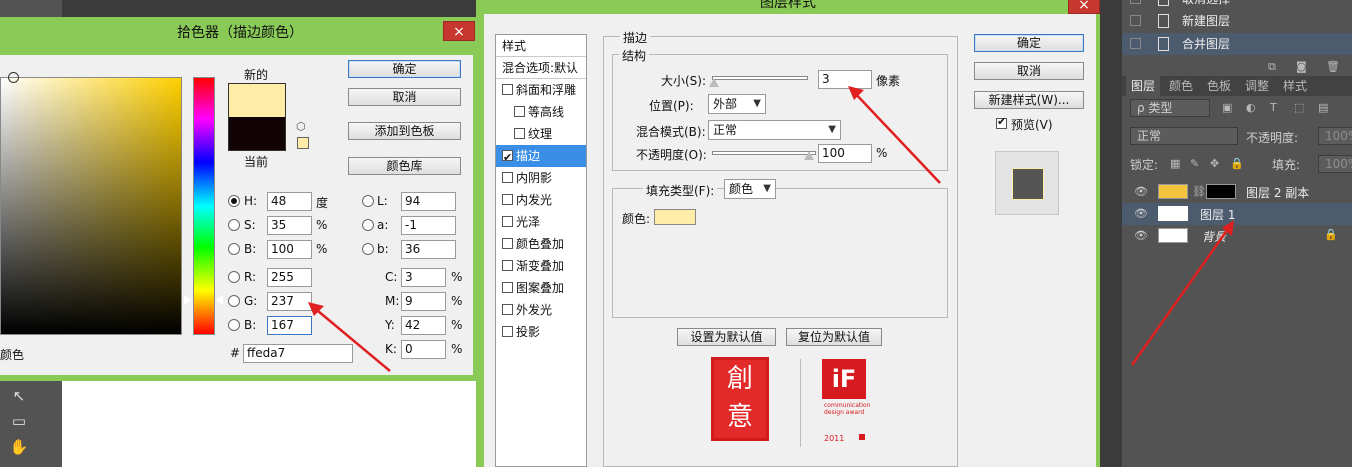  What do you see at coordinates (1175, 163) in the screenshot?
I see `lock-transparent-icon: ▦` at bounding box center [1175, 163].